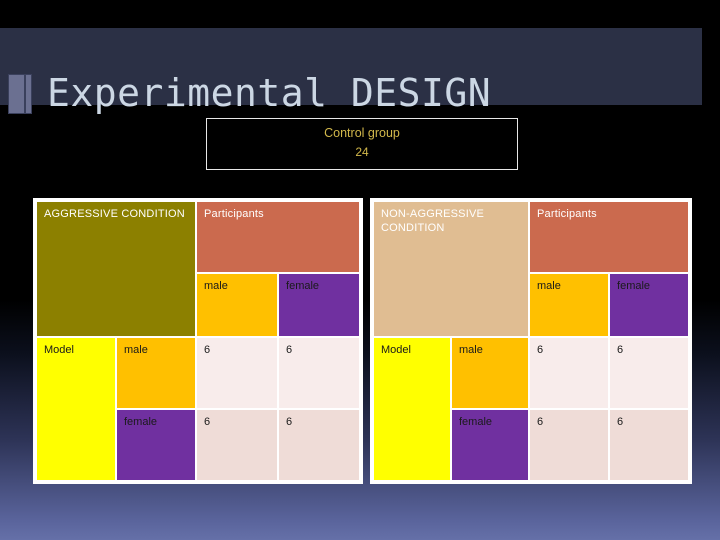  What do you see at coordinates (362, 152) in the screenshot?
I see `control-group-count: 24` at bounding box center [362, 152].